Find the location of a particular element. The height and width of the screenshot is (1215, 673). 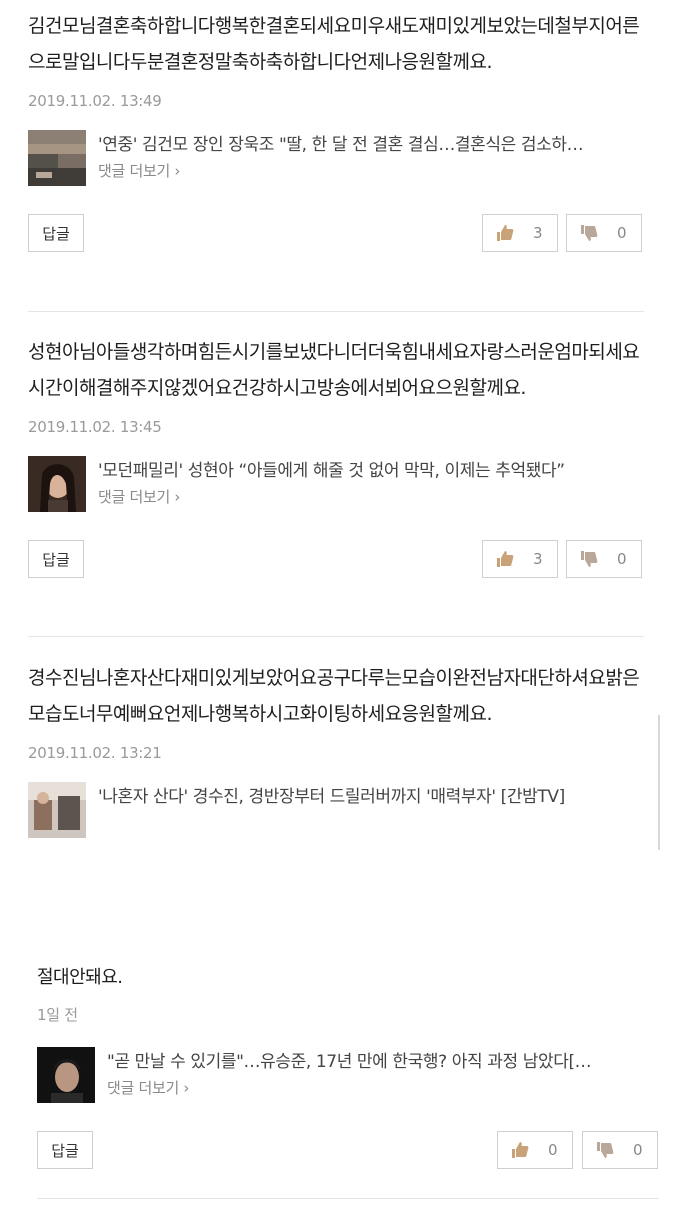

related-news: '나혼자 산다' 경수진, 경반장부터 드릴러버까지 '매력부자' [간밤TV] is located at coordinates (336, 811).